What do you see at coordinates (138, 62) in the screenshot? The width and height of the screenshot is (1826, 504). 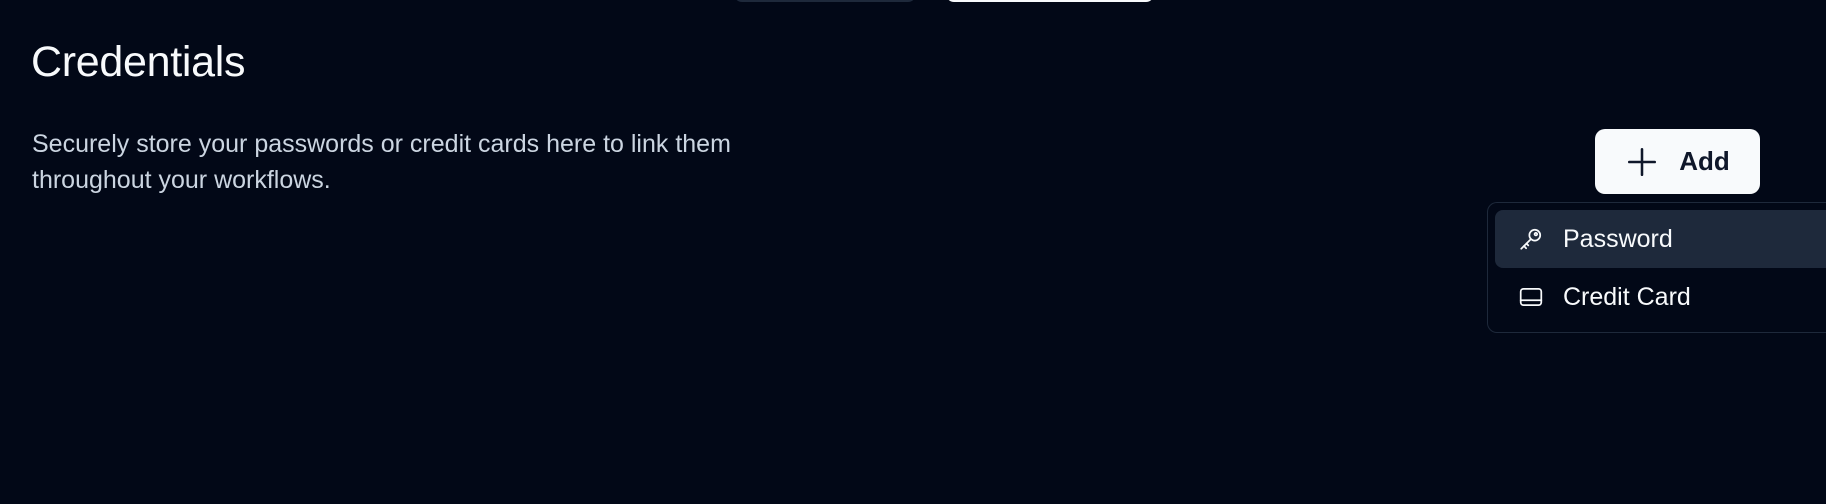 I see `page-title: Credentials` at bounding box center [138, 62].